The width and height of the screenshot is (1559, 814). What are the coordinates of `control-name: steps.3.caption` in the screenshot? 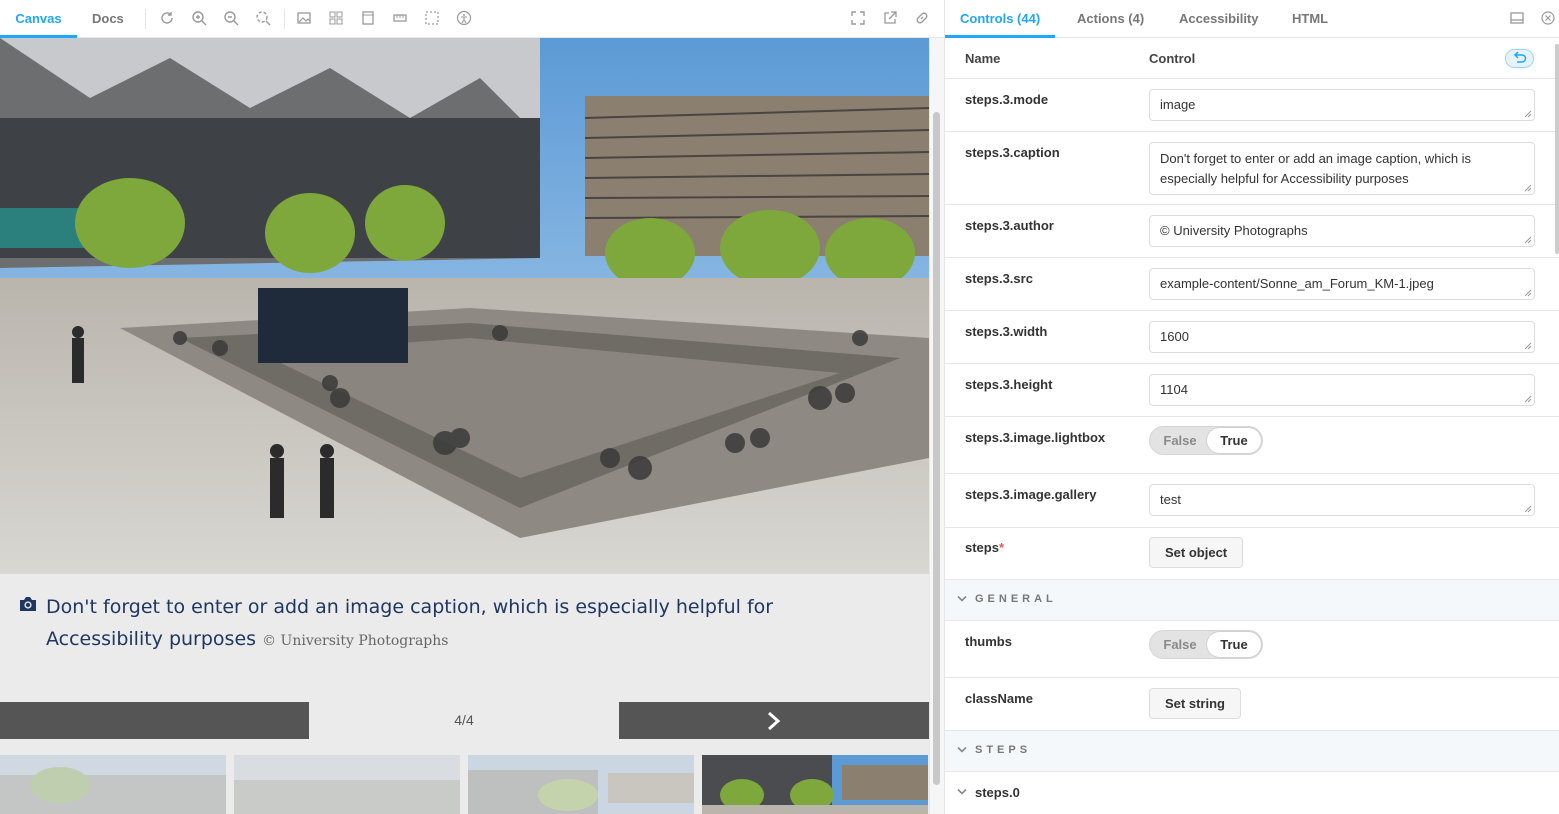 It's located at (1012, 152).